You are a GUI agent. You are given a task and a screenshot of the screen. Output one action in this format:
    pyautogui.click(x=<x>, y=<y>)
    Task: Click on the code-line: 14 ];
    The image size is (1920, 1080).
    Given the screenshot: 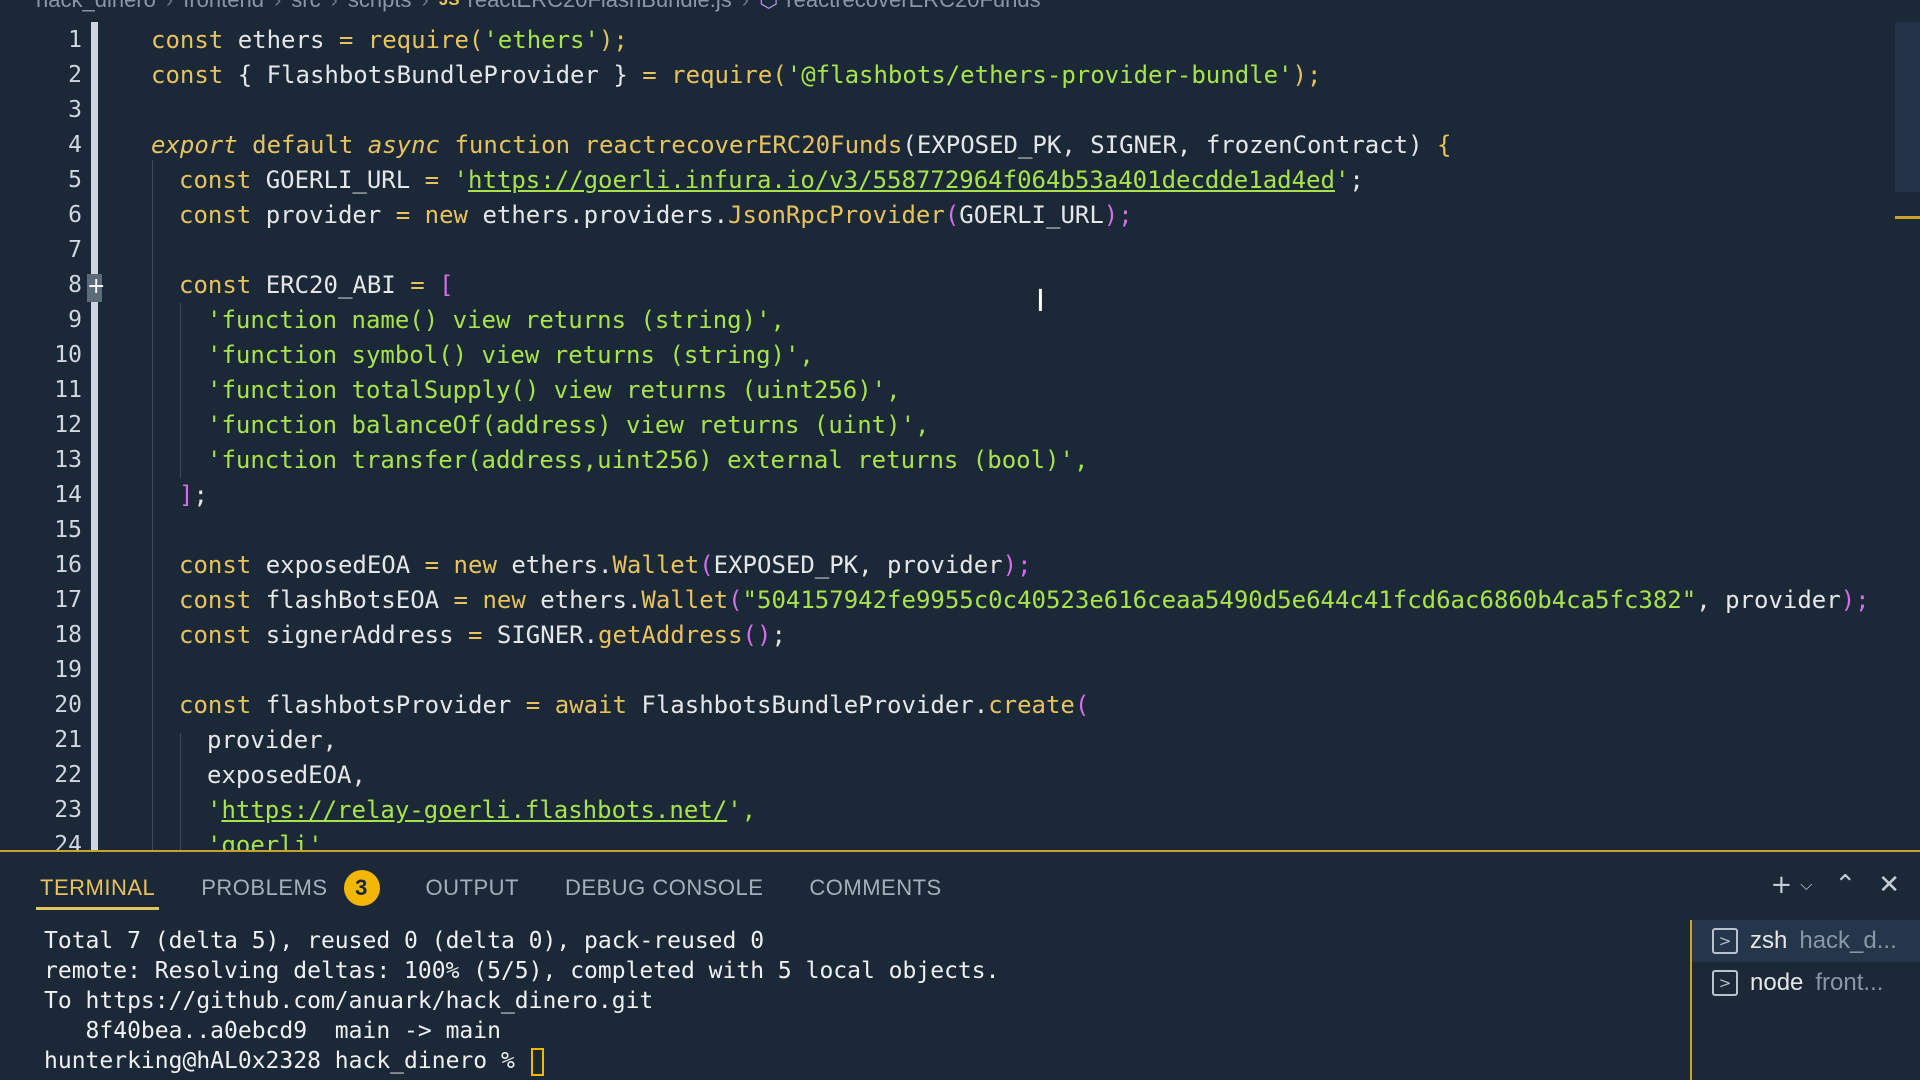 What is the action you would take?
    pyautogui.click(x=950, y=494)
    